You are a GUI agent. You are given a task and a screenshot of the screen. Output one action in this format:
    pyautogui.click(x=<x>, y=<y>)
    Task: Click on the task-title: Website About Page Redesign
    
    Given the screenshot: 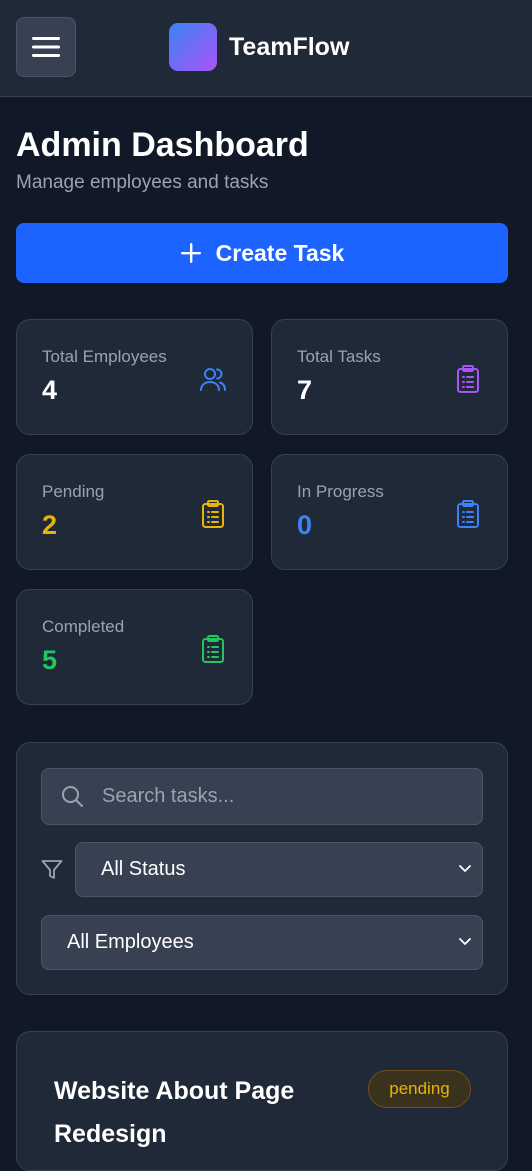 What is the action you would take?
    pyautogui.click(x=174, y=1112)
    